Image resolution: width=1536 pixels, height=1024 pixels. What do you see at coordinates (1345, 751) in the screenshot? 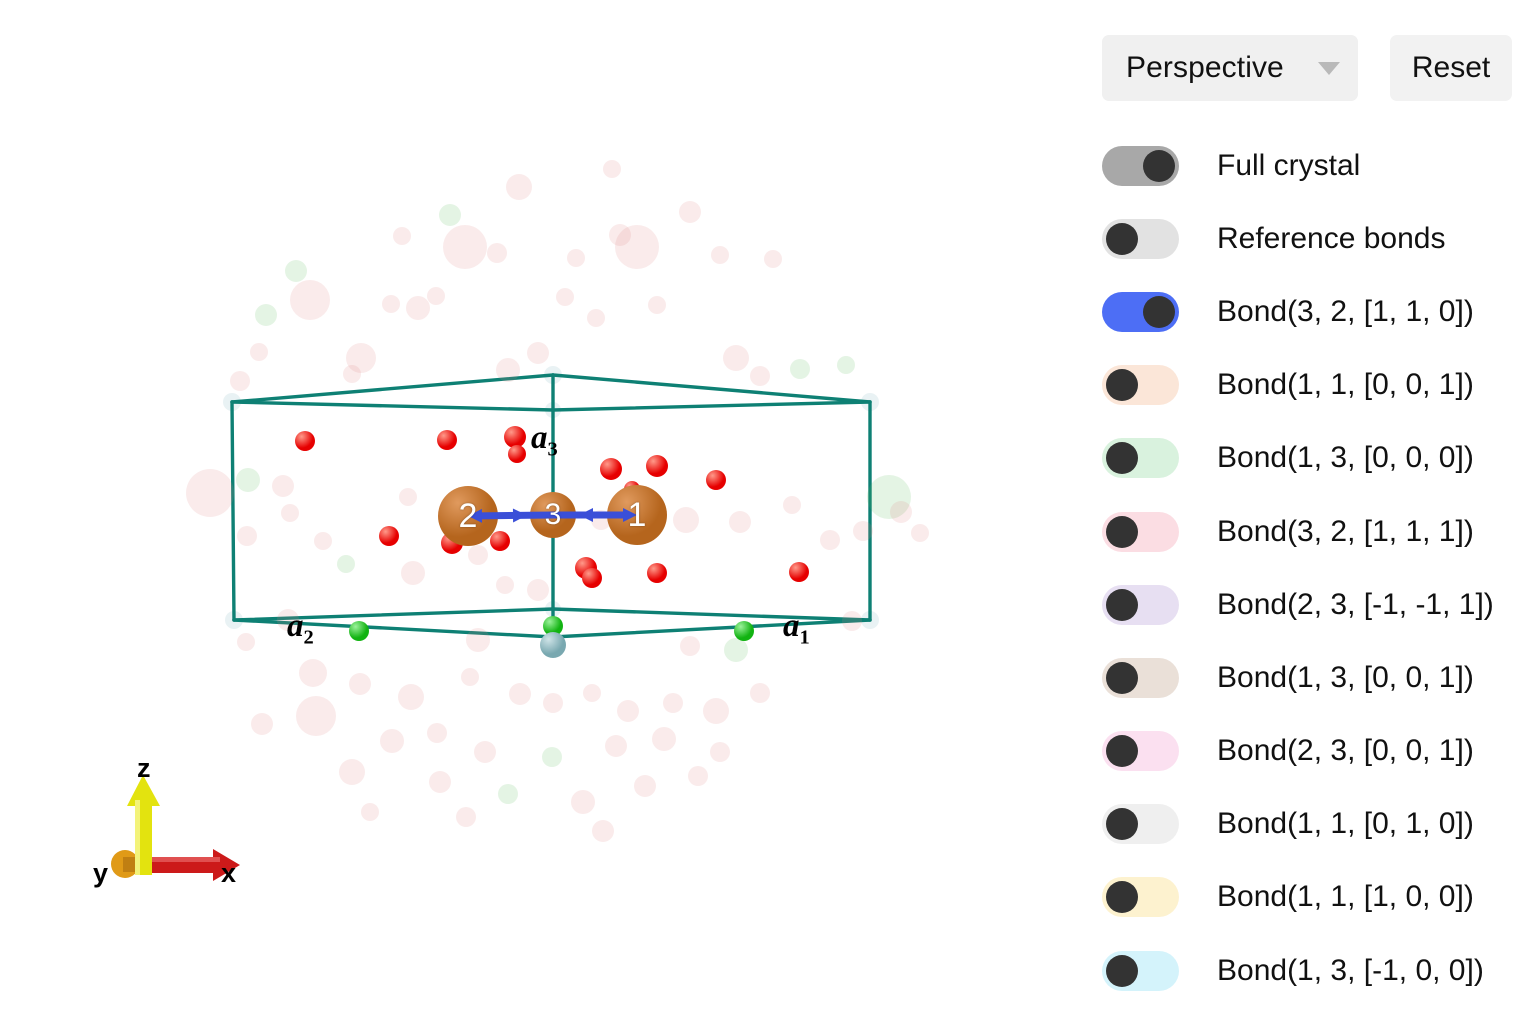
I see `toggle-label: Bond(2, 3, [0, 0, 1])` at bounding box center [1345, 751].